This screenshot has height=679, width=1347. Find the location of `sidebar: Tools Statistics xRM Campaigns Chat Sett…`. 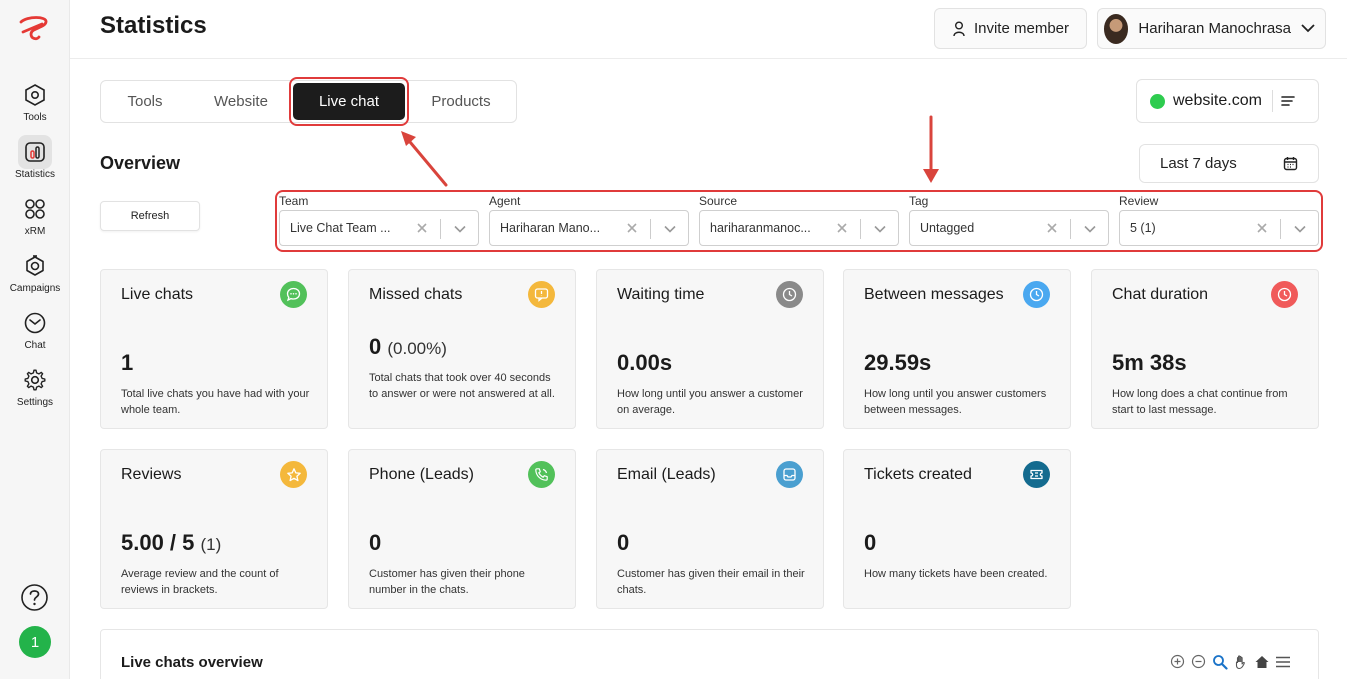

sidebar: Tools Statistics xRM Campaigns Chat Sett… is located at coordinates (35, 339).